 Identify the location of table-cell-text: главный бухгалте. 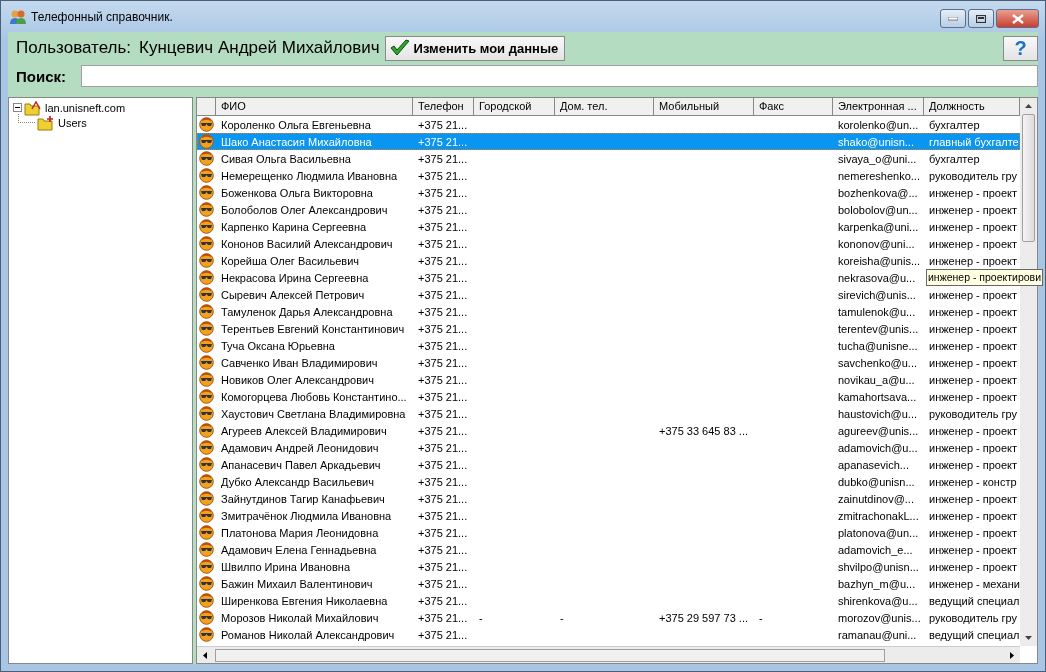
(974, 141).